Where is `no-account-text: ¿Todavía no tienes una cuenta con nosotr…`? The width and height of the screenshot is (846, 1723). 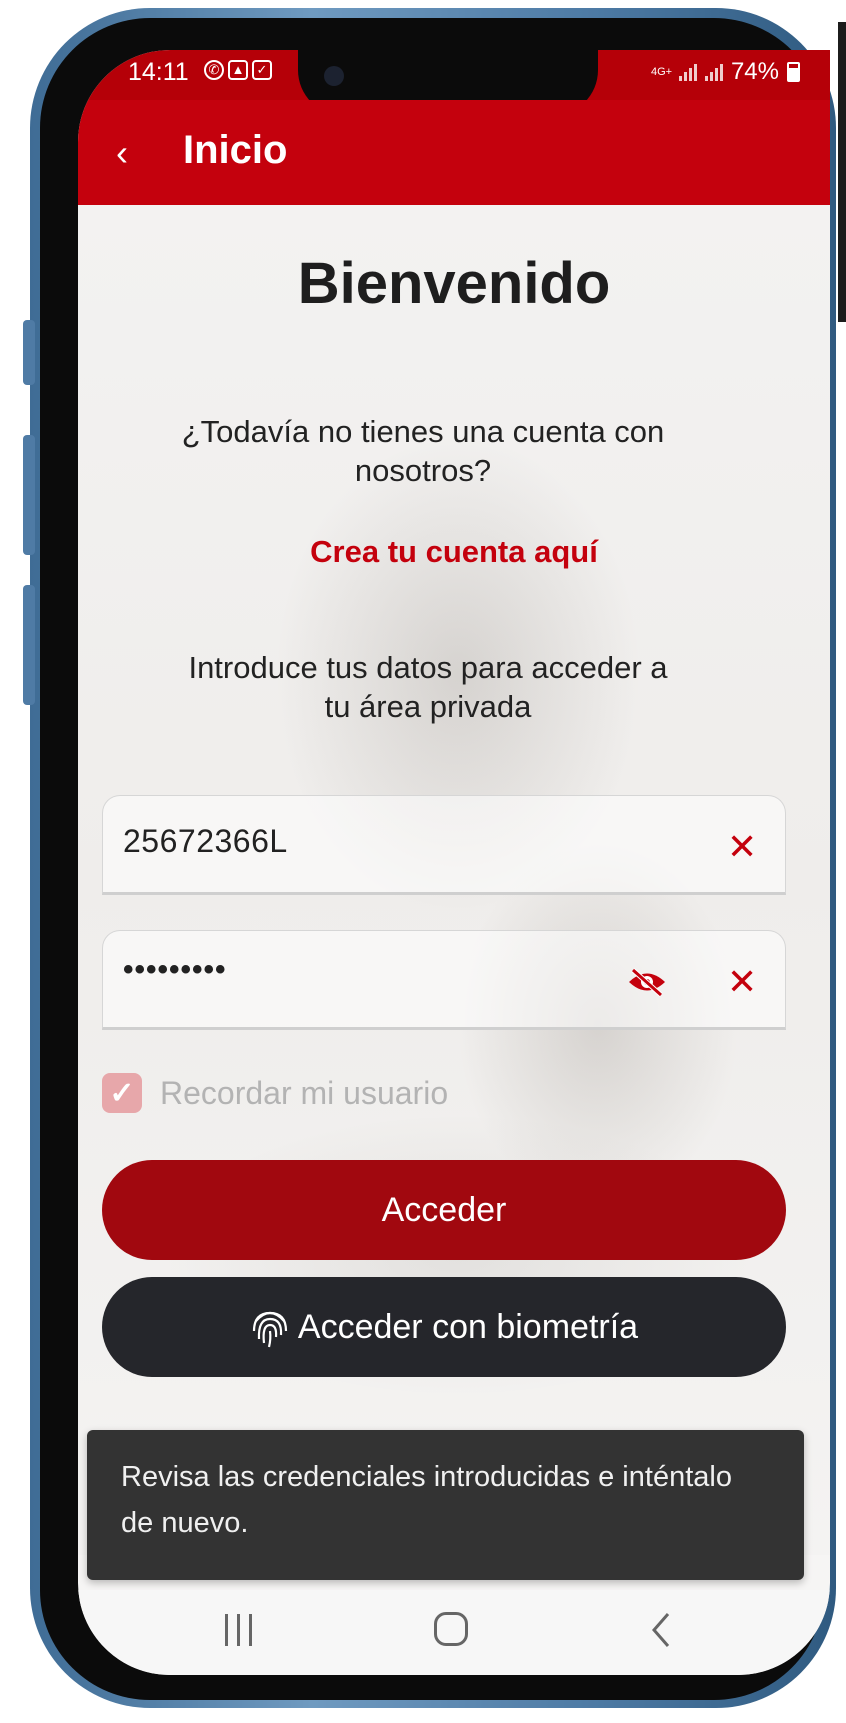
no-account-text: ¿Todavía no tienes una cuenta con nosotr… is located at coordinates (423, 451).